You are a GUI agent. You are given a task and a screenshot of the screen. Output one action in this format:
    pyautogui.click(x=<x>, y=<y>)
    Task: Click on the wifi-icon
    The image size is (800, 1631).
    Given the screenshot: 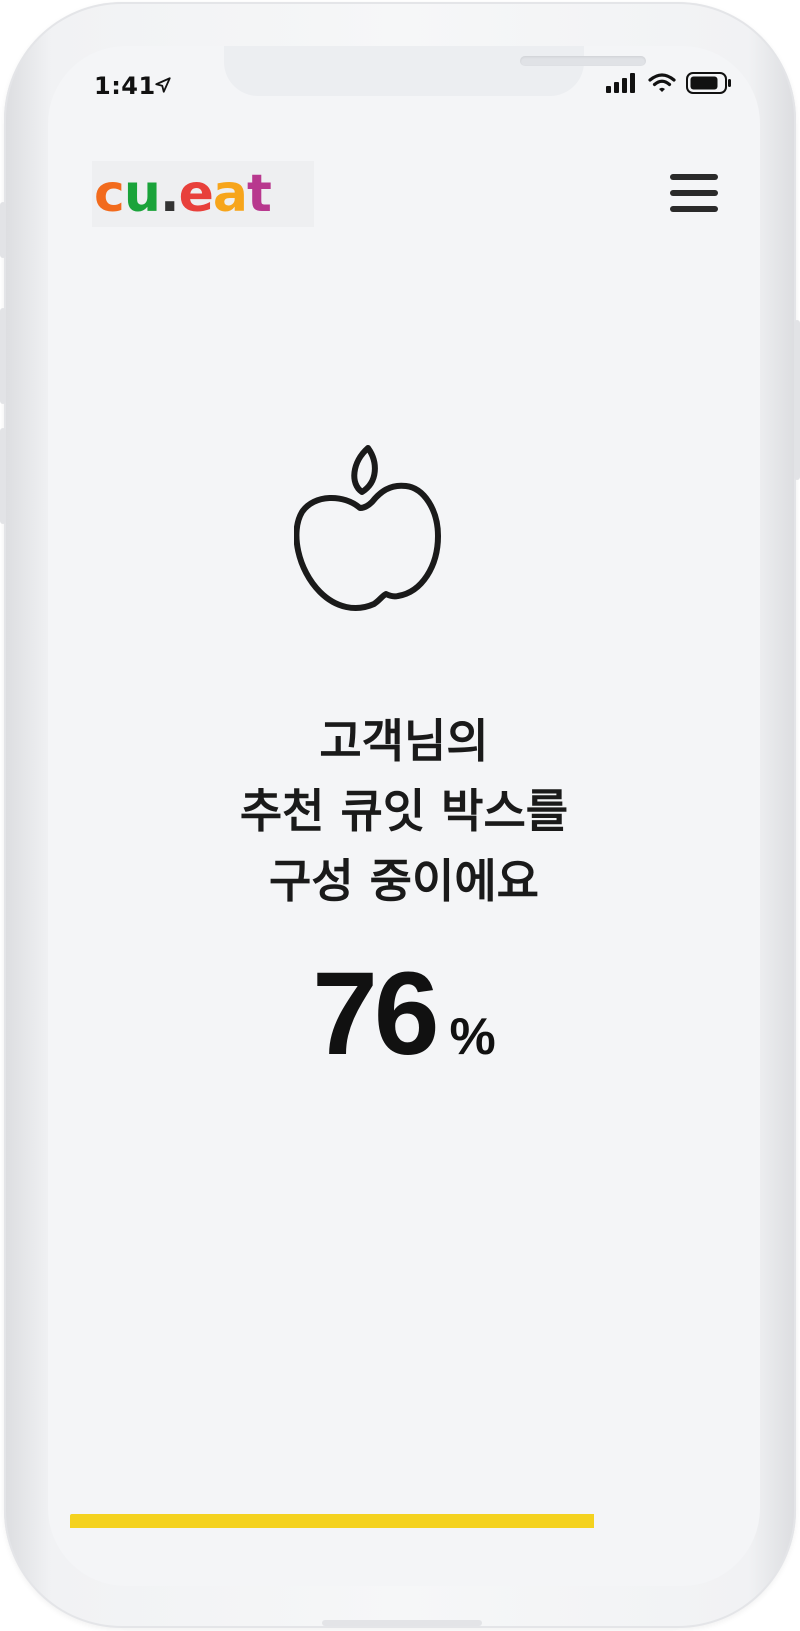 What is the action you would take?
    pyautogui.click(x=662, y=82)
    